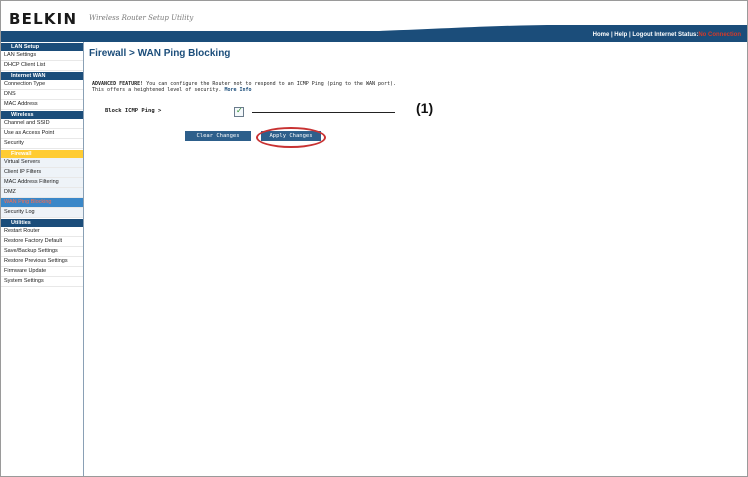 This screenshot has height=477, width=748. What do you see at coordinates (133, 111) in the screenshot?
I see `block-icmp-ping-label: Block ICMP Ping >` at bounding box center [133, 111].